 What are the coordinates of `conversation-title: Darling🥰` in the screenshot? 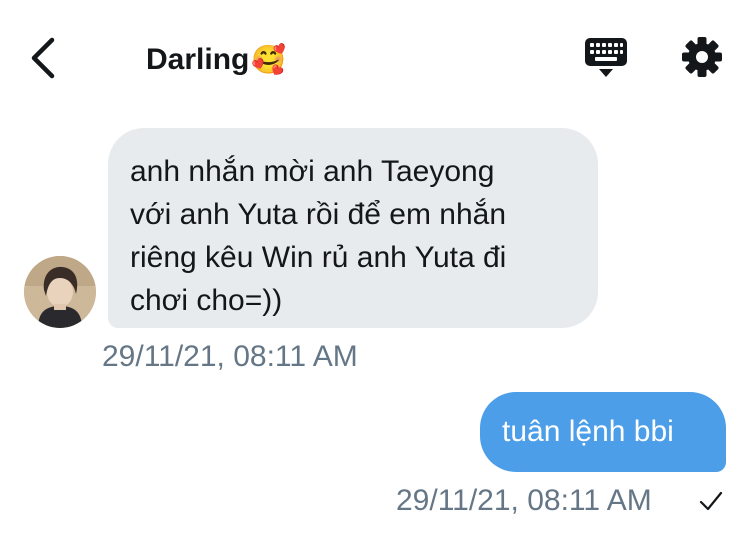 It's located at (216, 60).